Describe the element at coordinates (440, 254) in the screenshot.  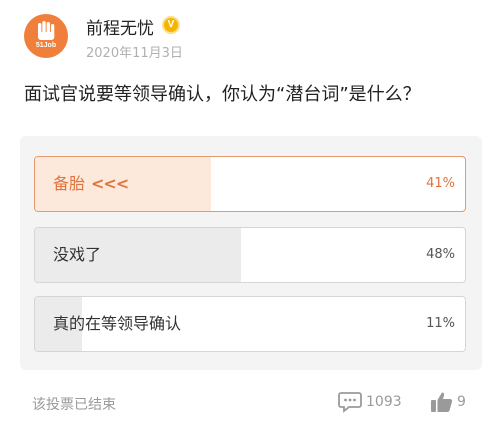
I see `poll-option-percent: 48%` at that location.